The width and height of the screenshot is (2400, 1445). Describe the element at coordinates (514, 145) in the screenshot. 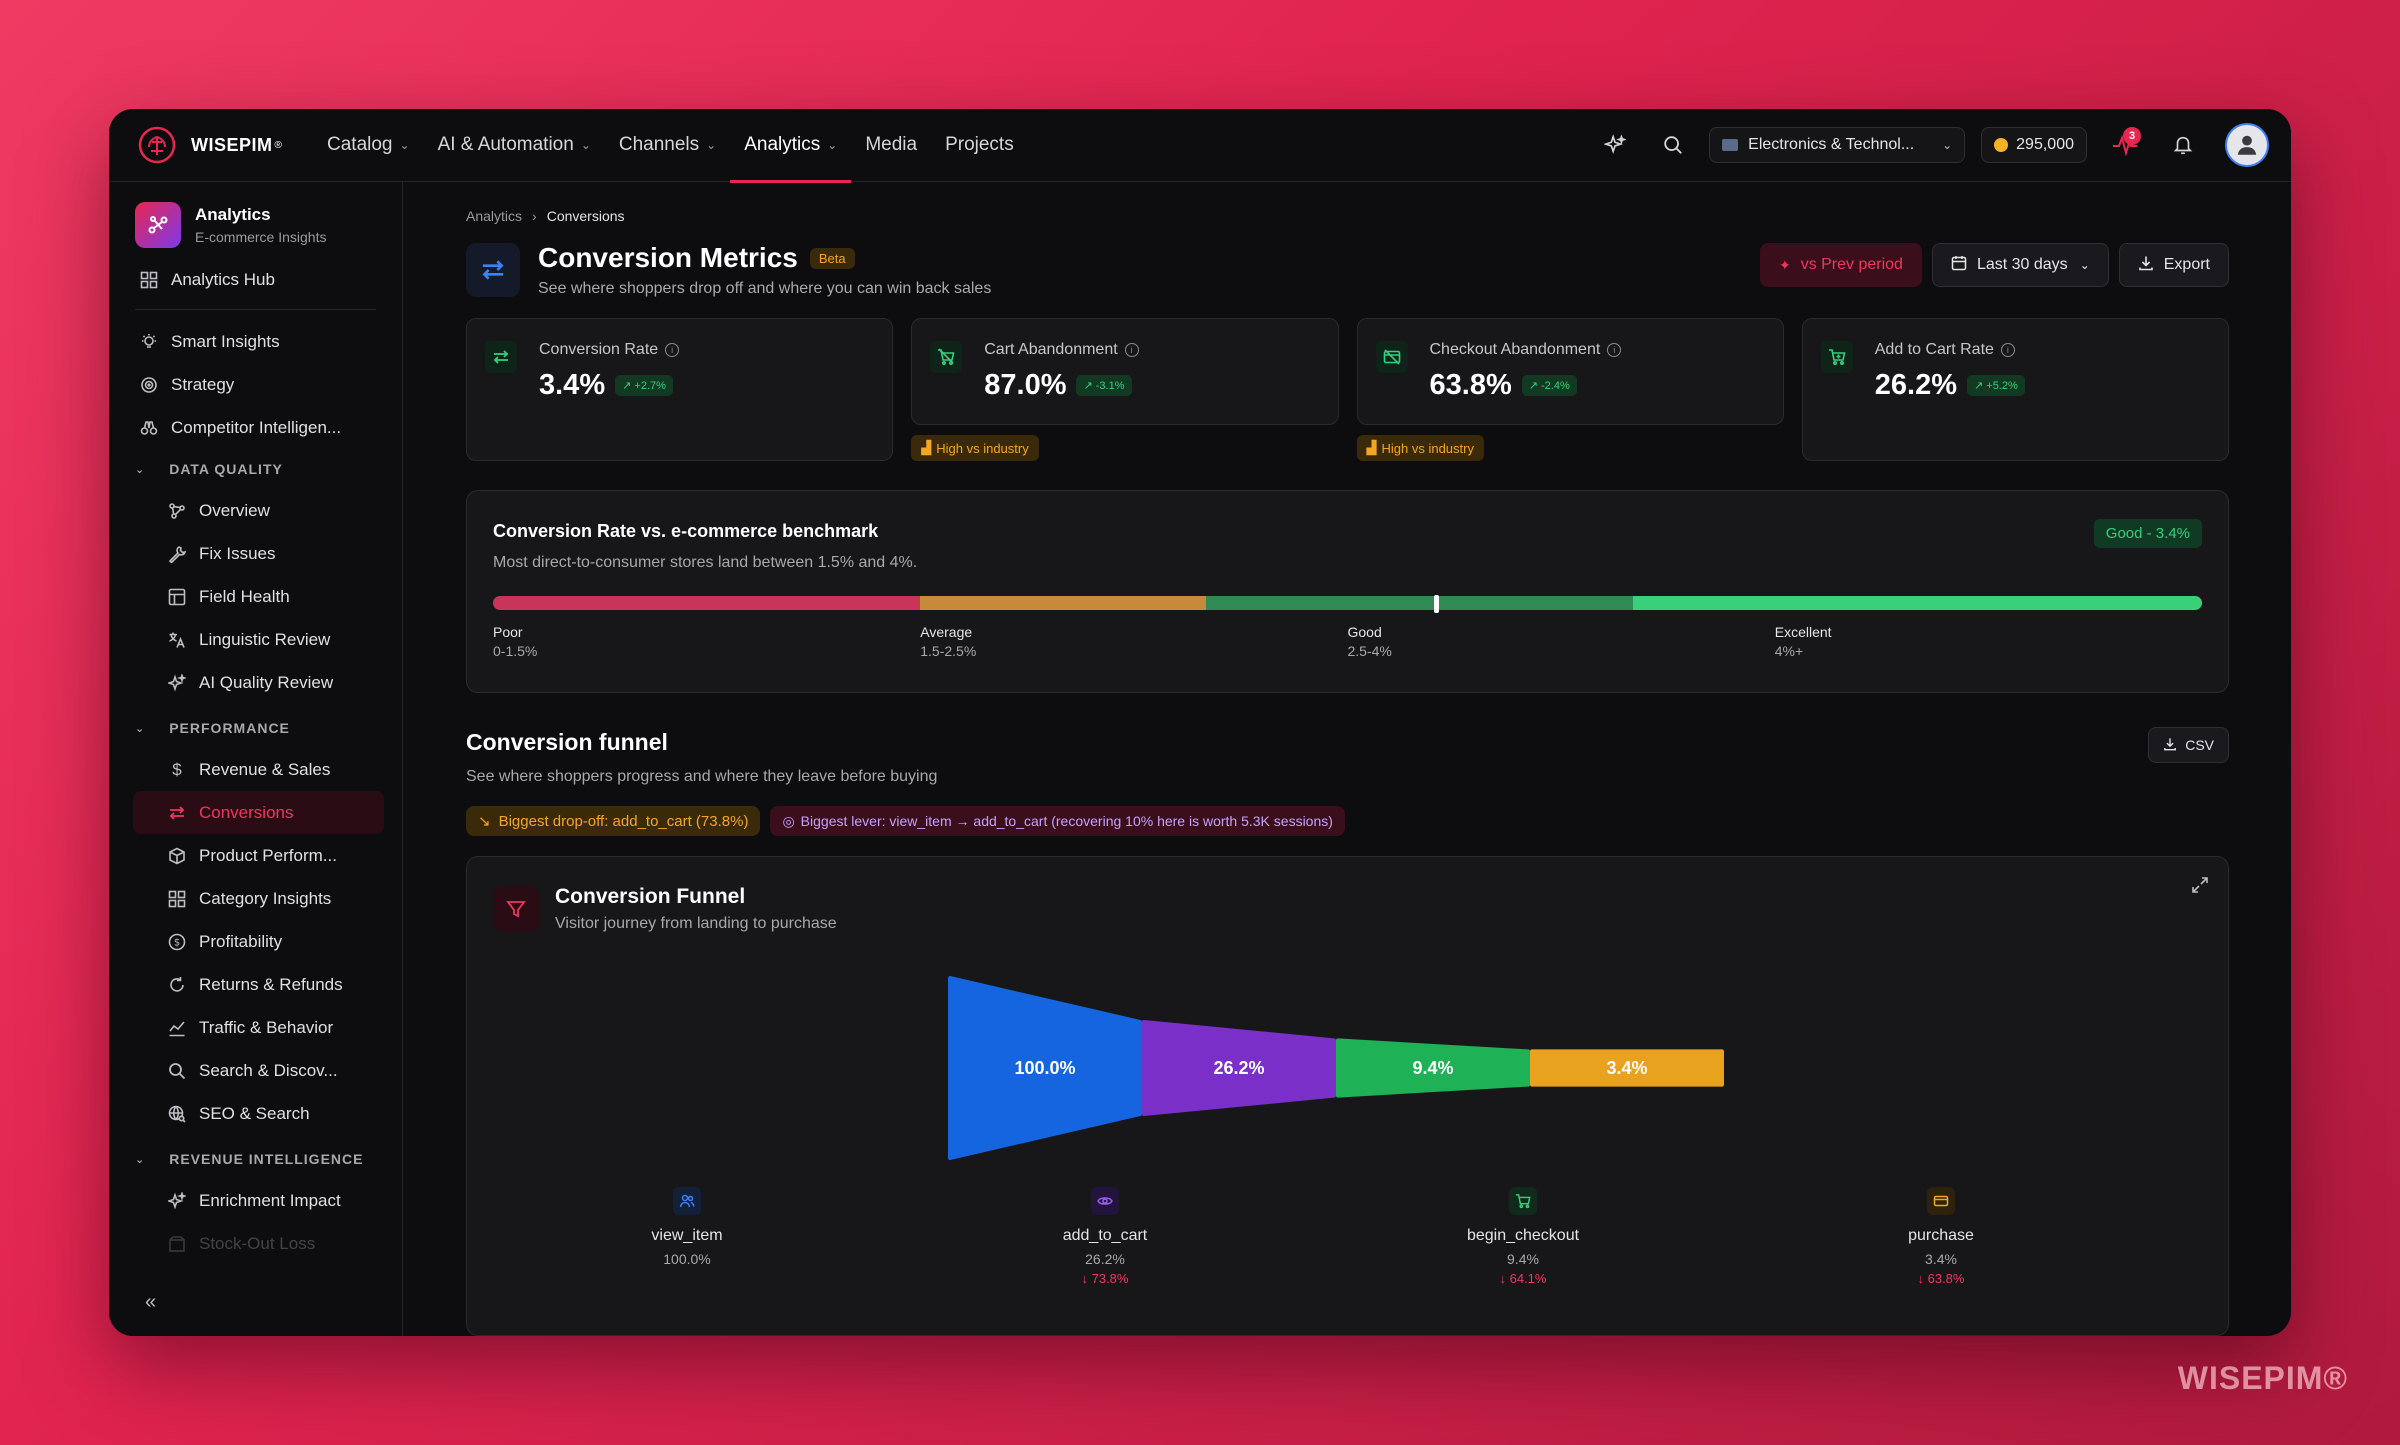

I see `nav-ai-automation: AI & Automation ⌄` at that location.